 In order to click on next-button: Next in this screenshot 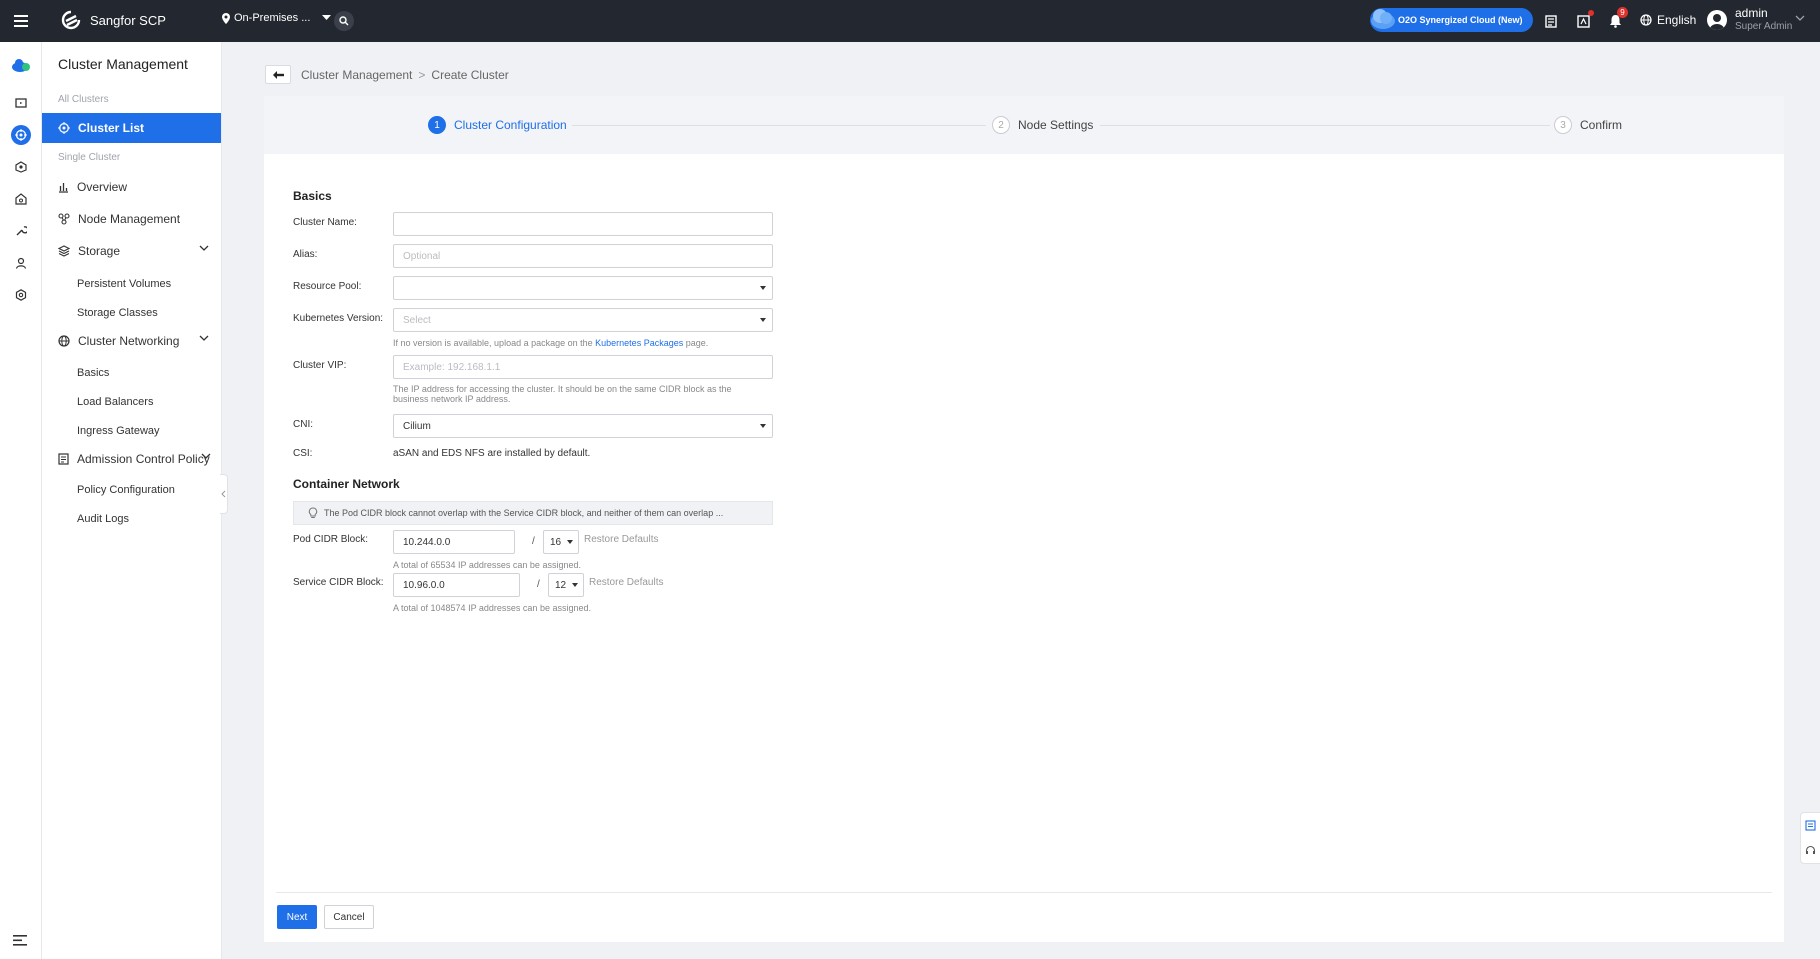, I will do `click(297, 917)`.